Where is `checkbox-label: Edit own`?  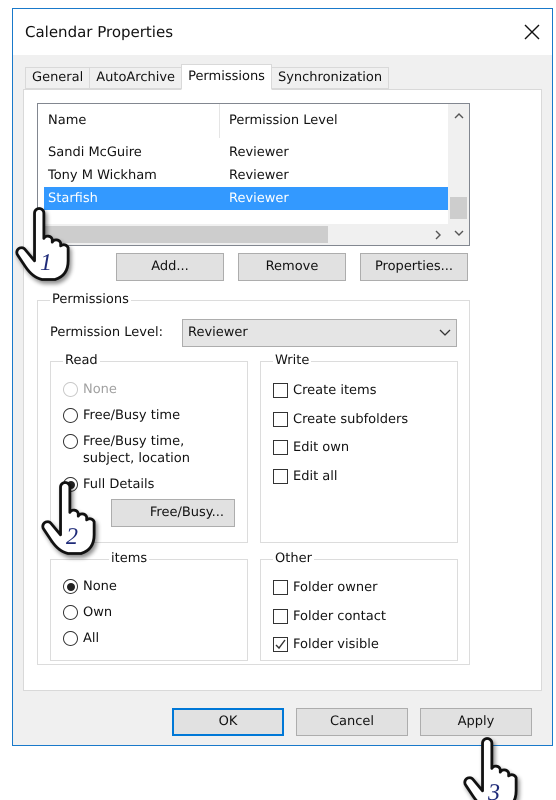 checkbox-label: Edit own is located at coordinates (321, 448).